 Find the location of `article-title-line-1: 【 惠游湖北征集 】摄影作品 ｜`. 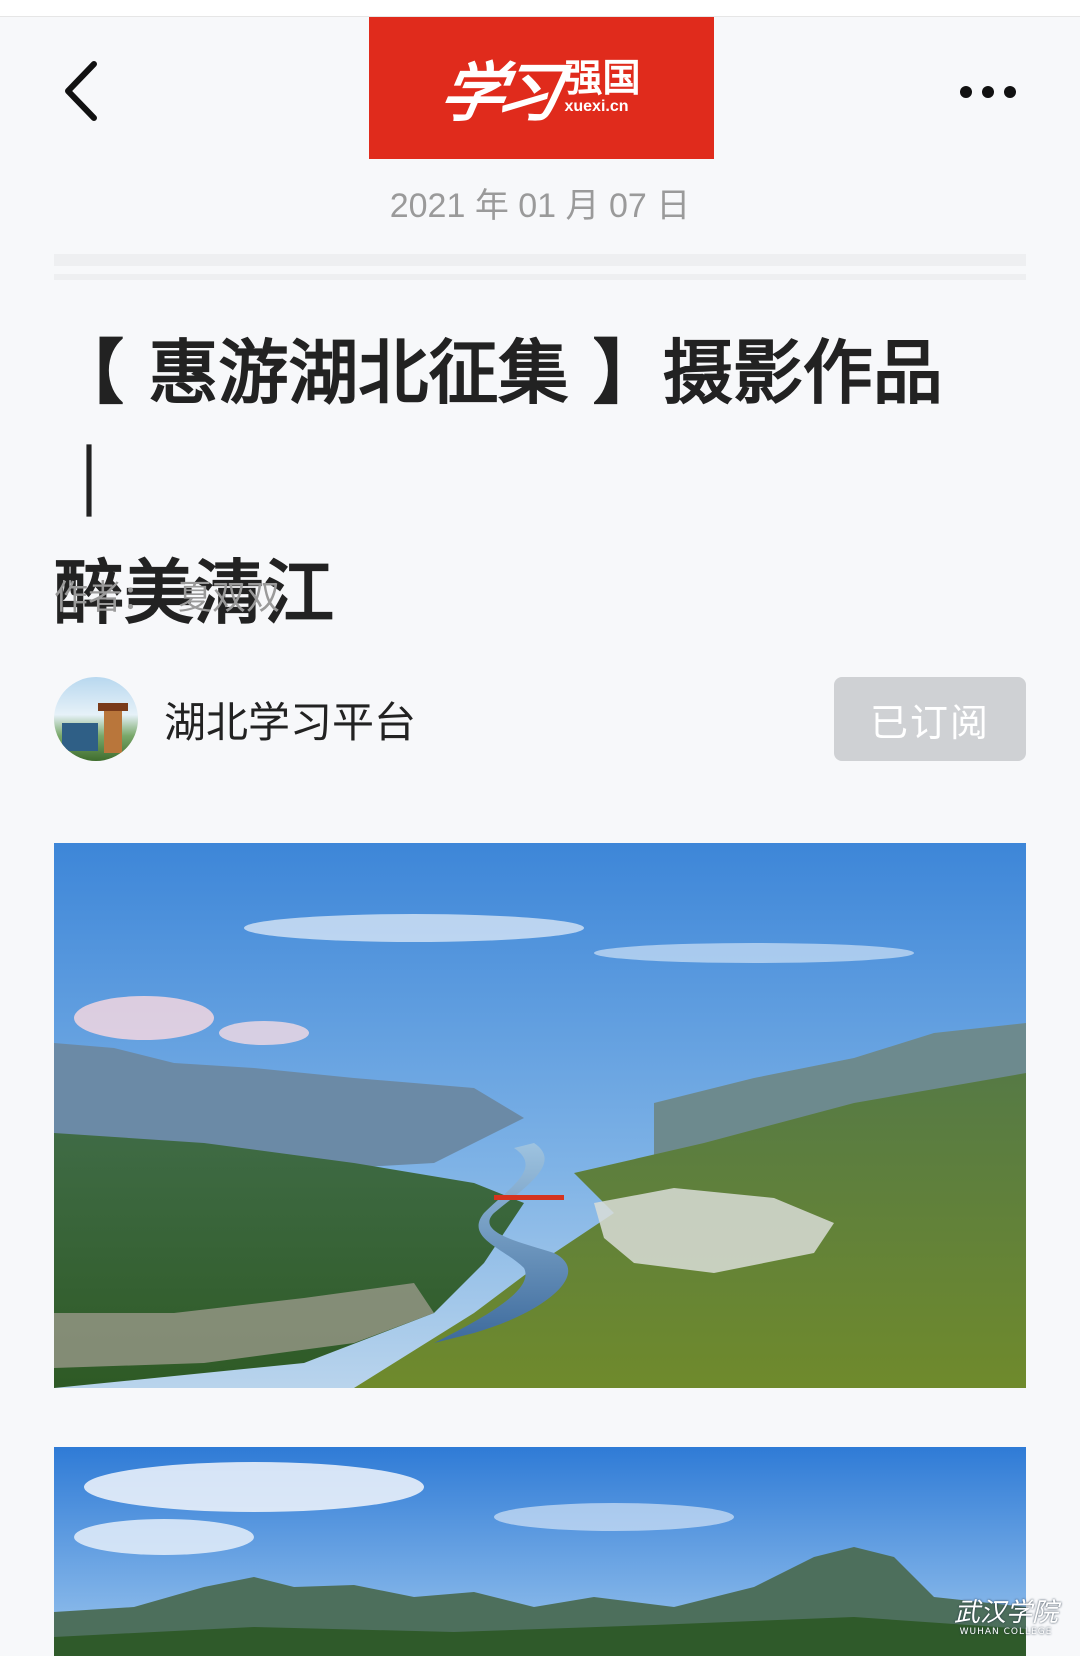

article-title-line-1: 【 惠游湖北征集 】摄影作品 ｜ is located at coordinates (498, 427).